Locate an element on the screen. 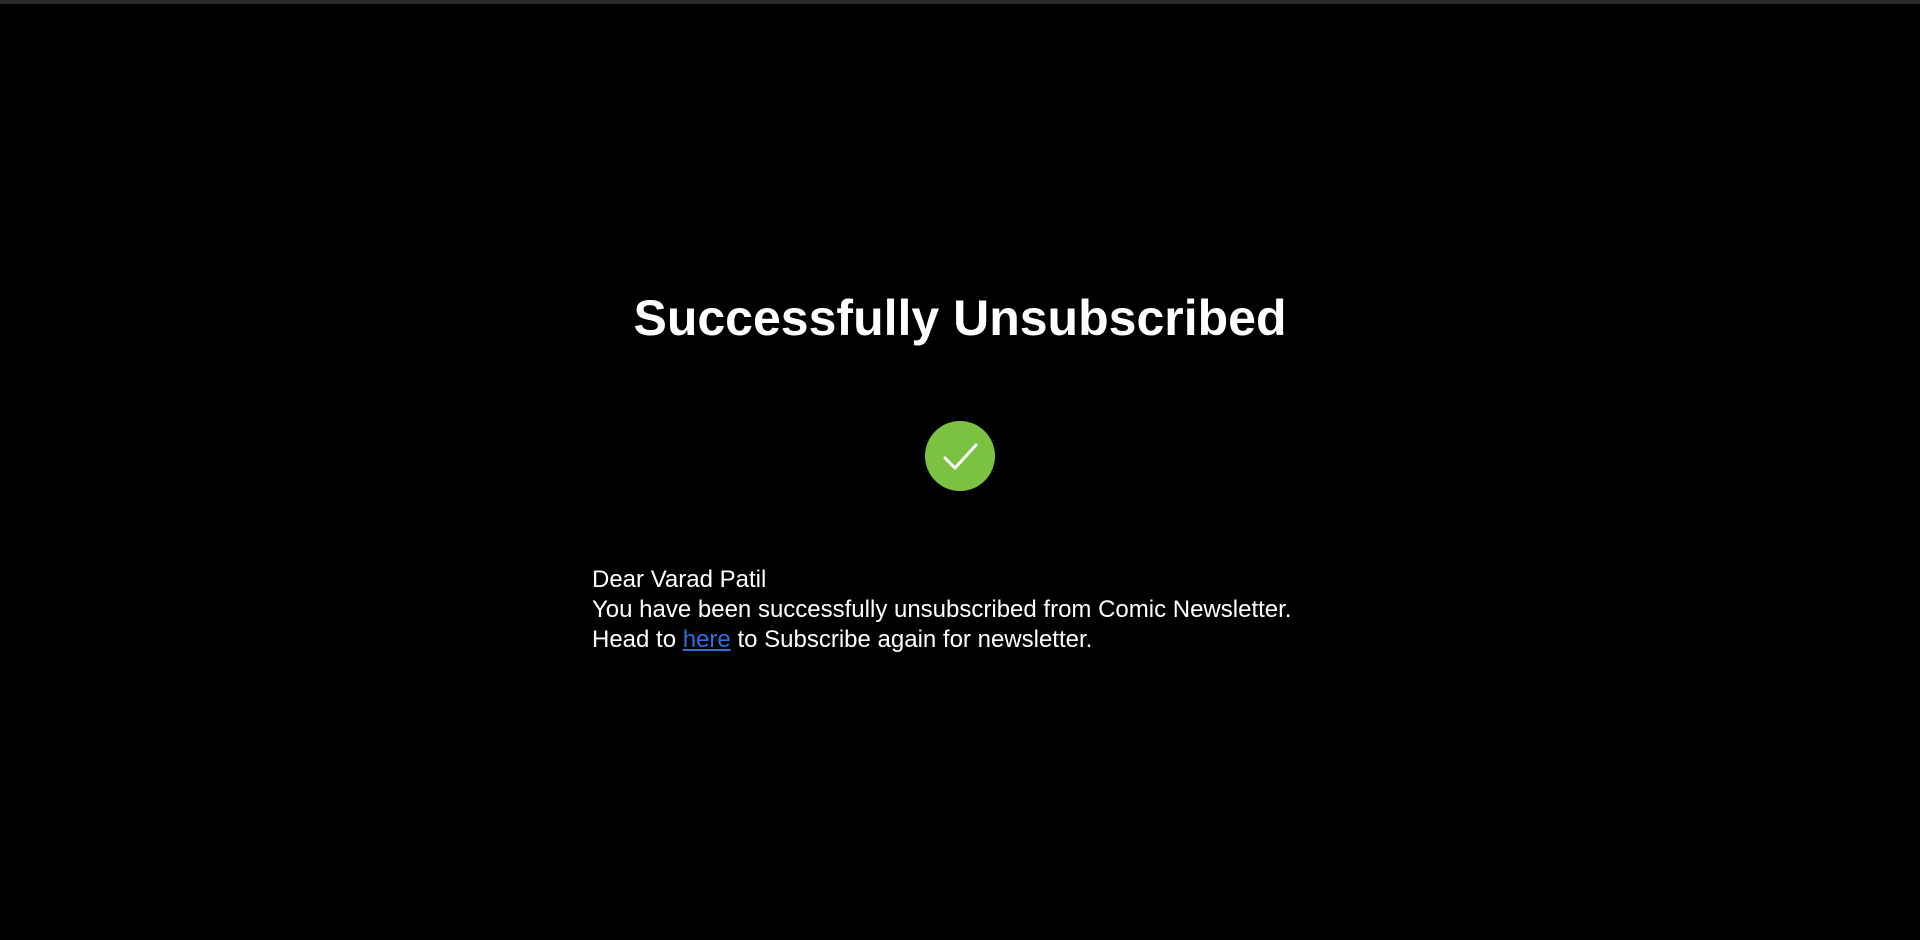 This screenshot has width=1920, height=940. resubscribe-suffix: to Subscribe again for newsletter. is located at coordinates (911, 639).